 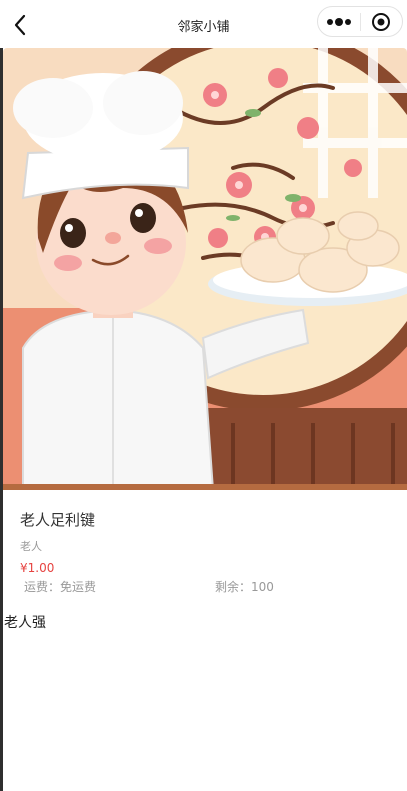 I want to click on navigation-bar: 邻家小铺, so click(x=203, y=24).